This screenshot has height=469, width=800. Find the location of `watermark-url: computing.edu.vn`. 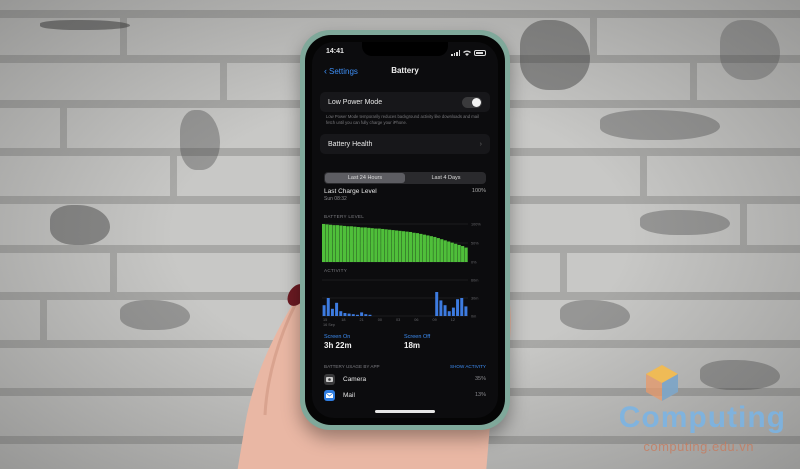

watermark-url: computing.edu.vn is located at coordinates (698, 446).